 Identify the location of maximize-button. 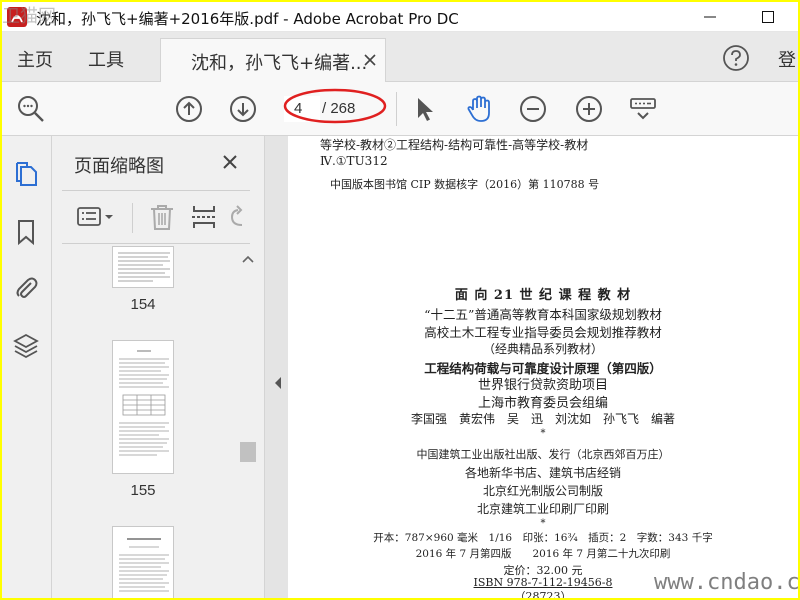
(768, 17).